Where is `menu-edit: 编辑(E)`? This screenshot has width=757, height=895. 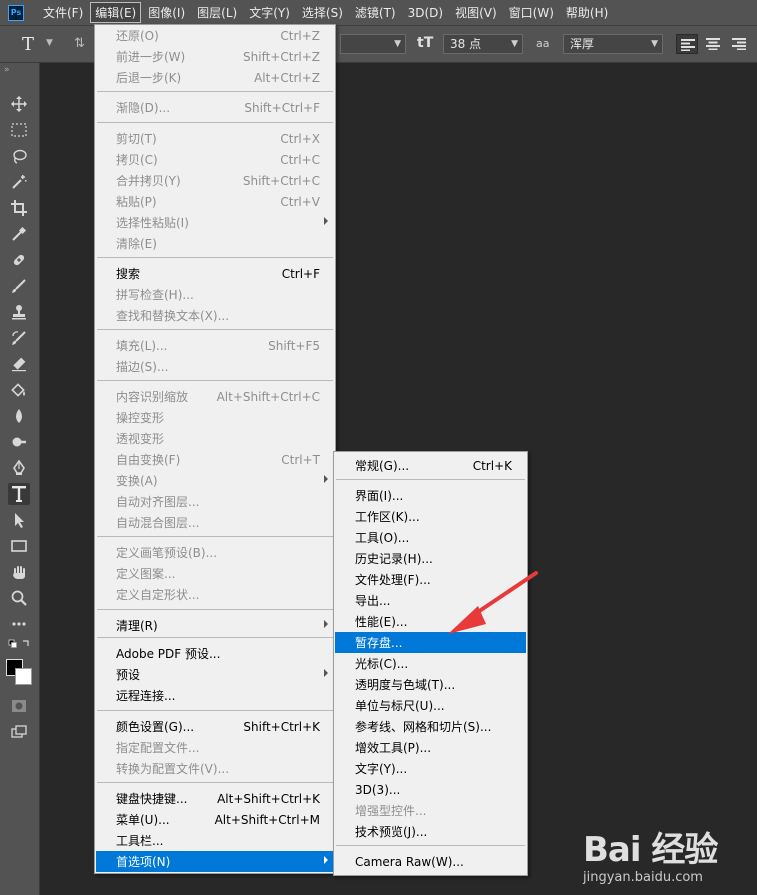 menu-edit: 编辑(E) is located at coordinates (116, 12).